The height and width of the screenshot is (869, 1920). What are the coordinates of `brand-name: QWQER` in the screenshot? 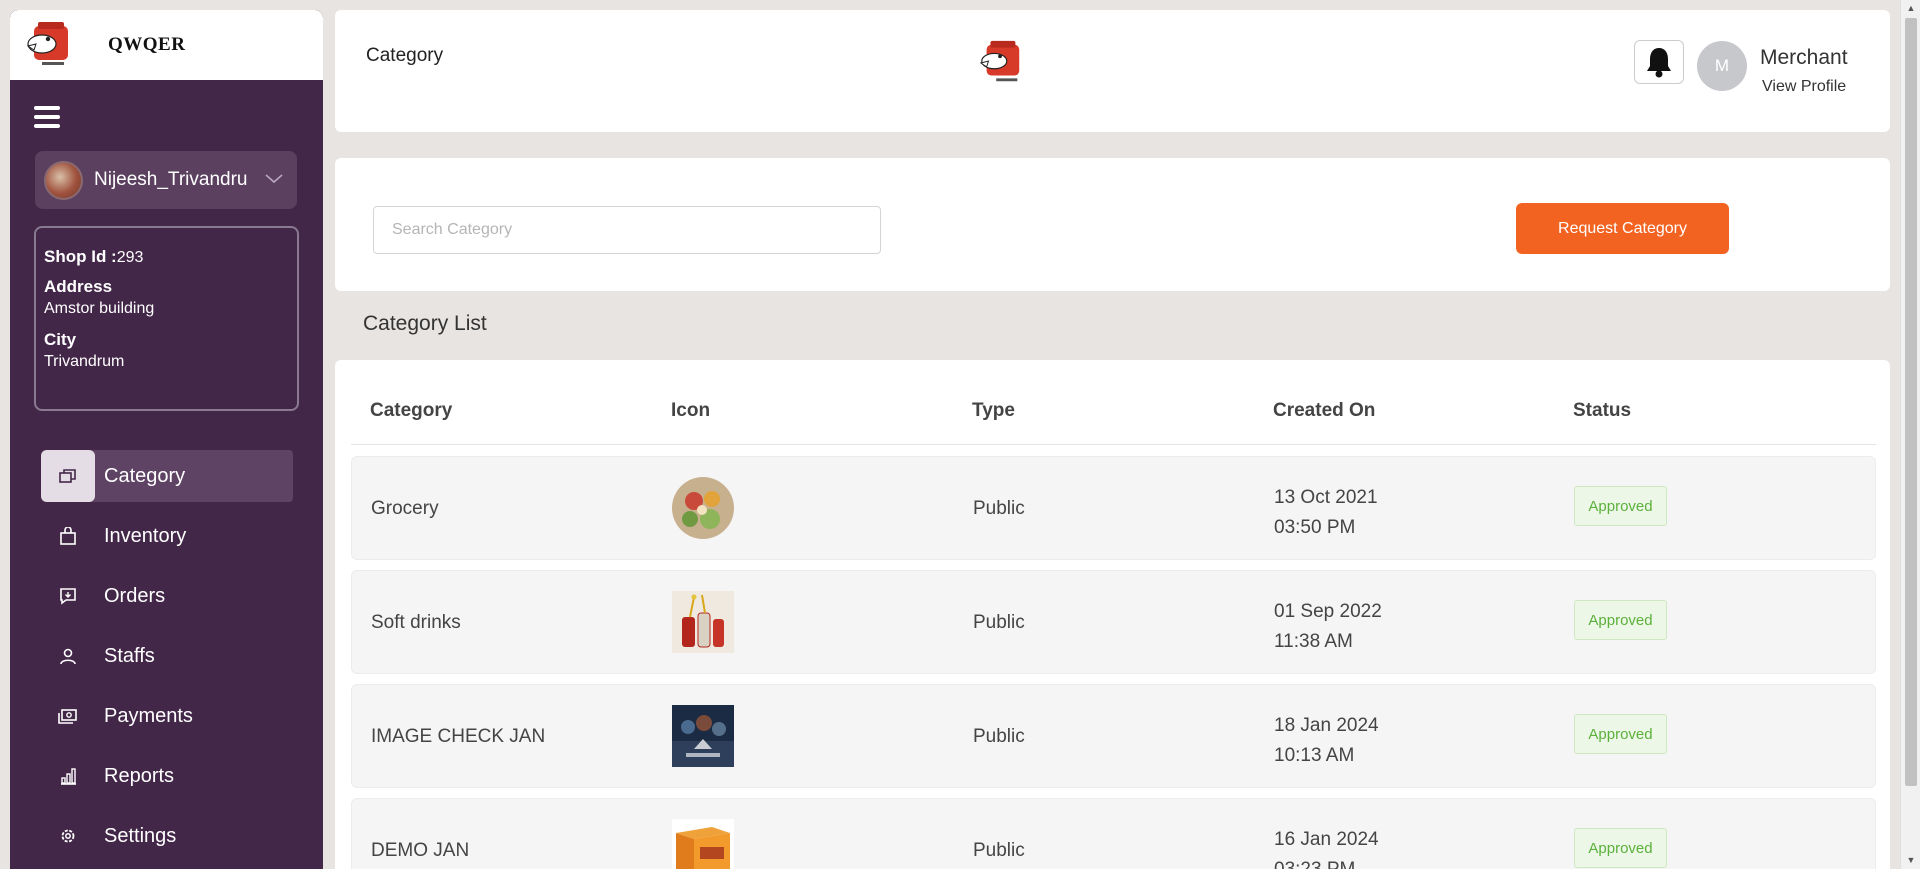 It's located at (147, 44).